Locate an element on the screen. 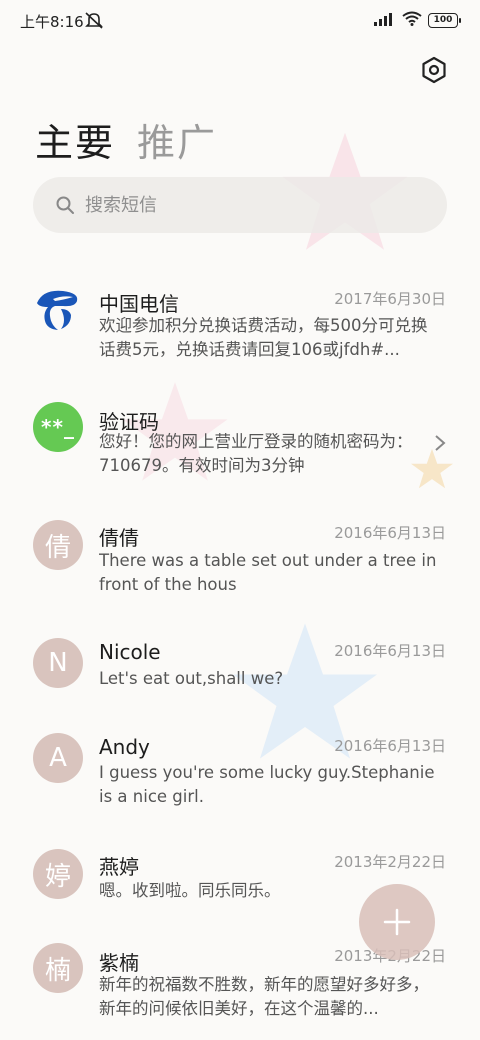  avatar is located at coordinates (58, 310).